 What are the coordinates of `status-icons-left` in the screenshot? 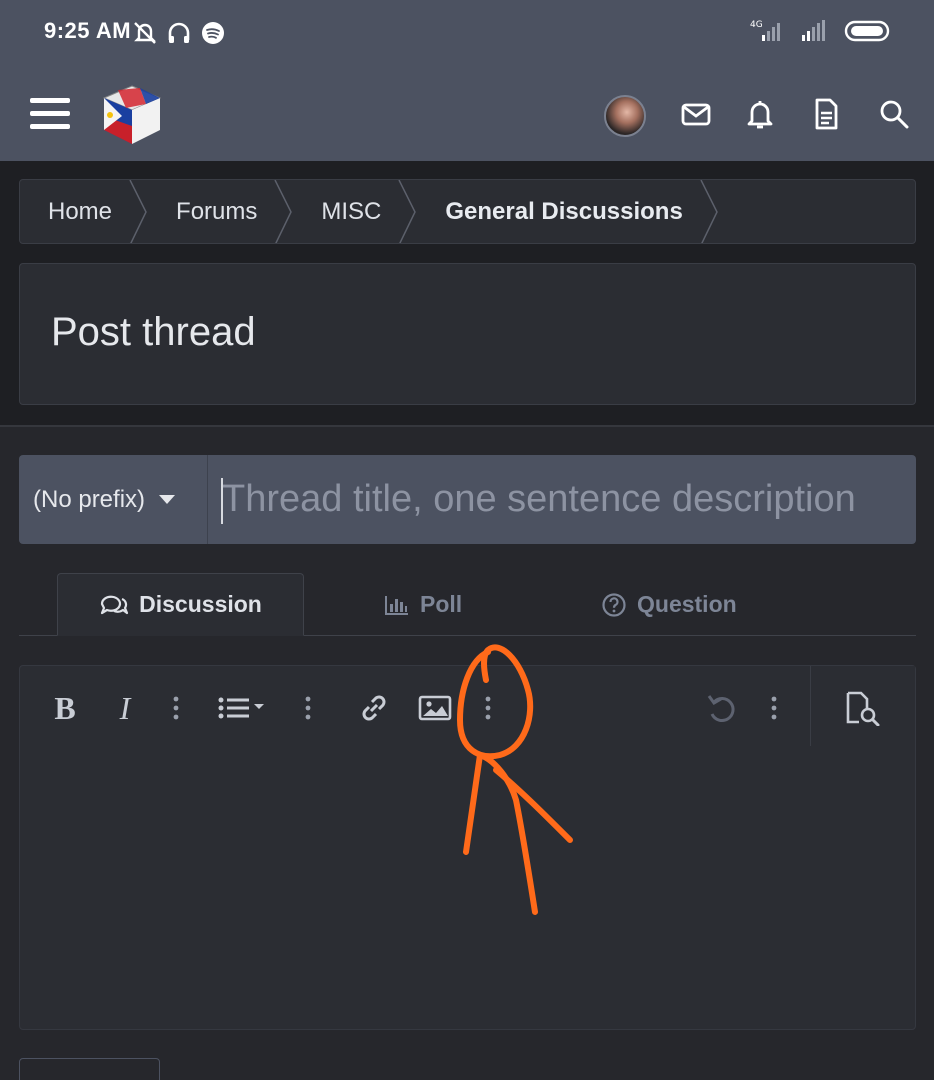 It's located at (179, 33).